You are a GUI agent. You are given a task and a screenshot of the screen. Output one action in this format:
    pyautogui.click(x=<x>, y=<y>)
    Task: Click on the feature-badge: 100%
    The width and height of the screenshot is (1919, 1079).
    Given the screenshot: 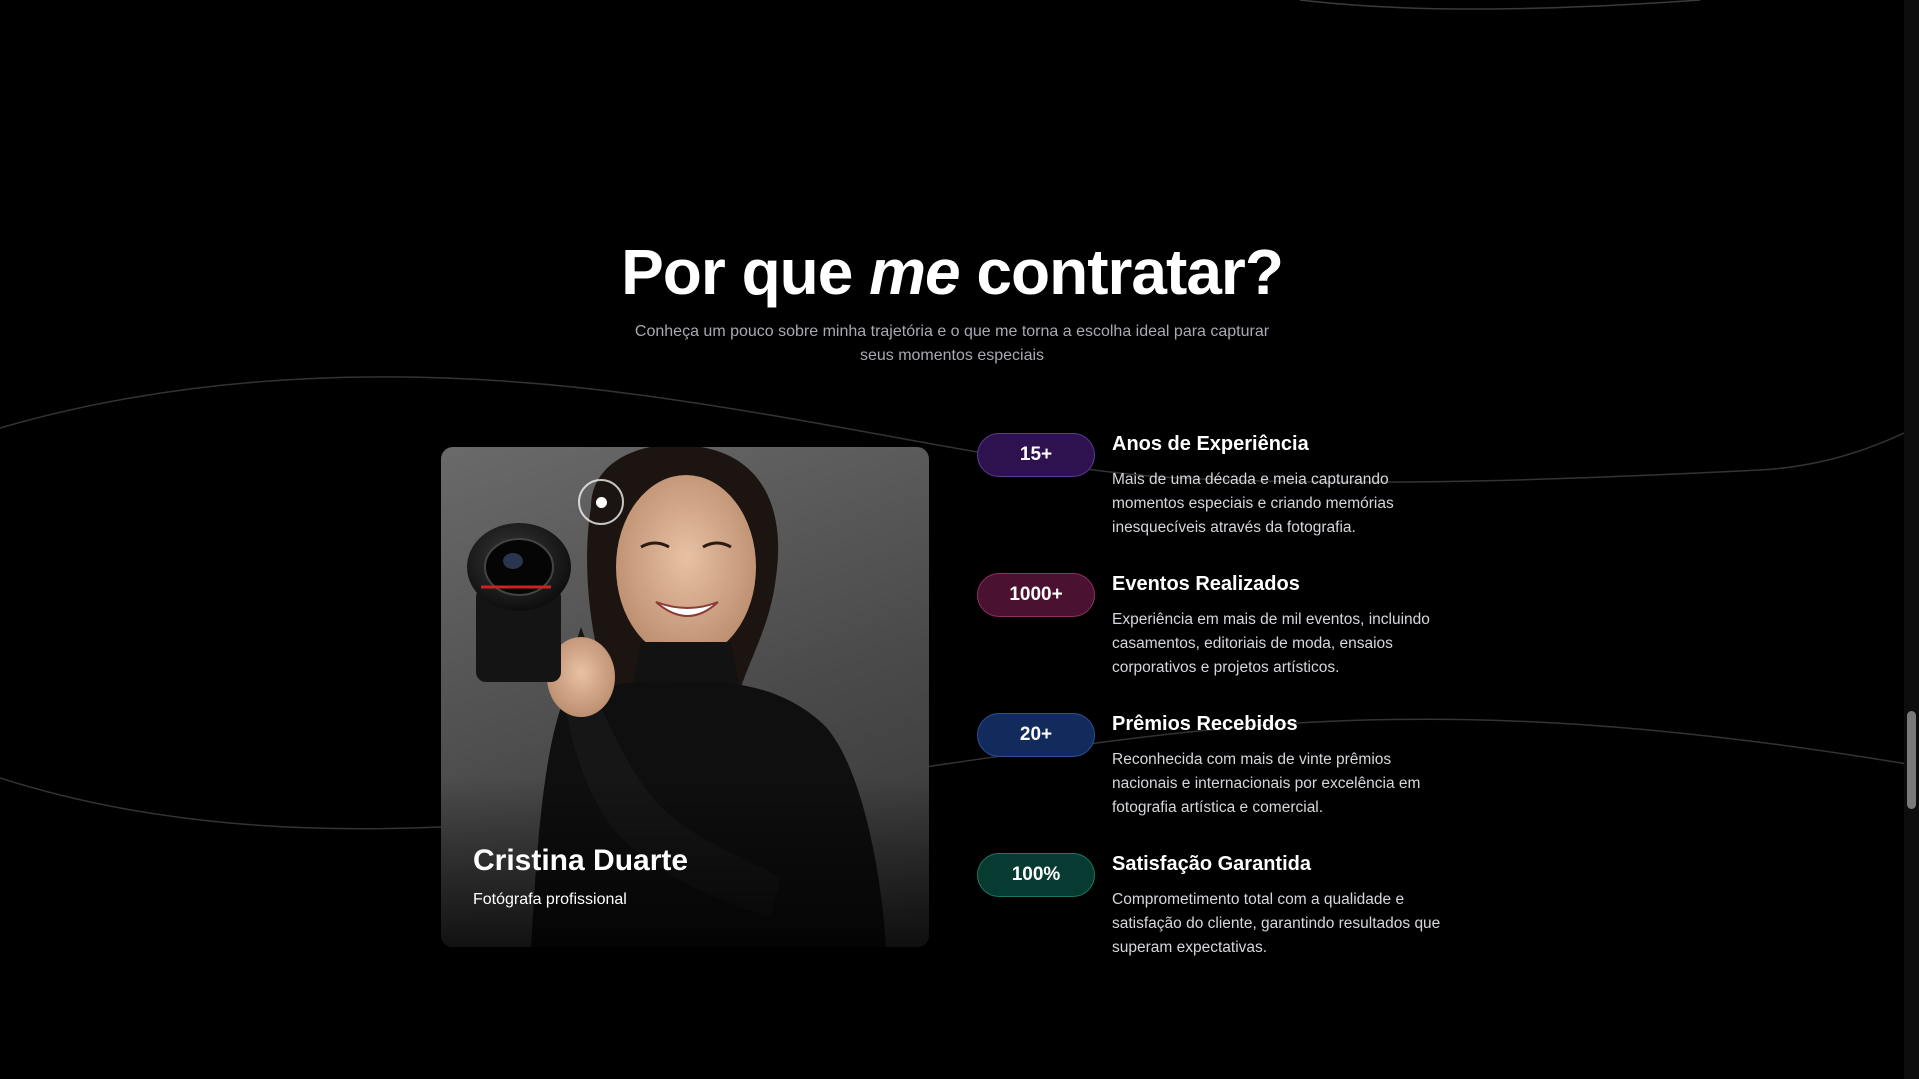 What is the action you would take?
    pyautogui.click(x=1036, y=875)
    